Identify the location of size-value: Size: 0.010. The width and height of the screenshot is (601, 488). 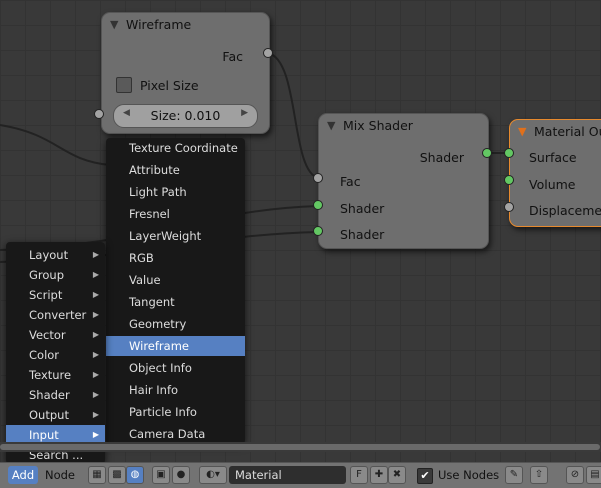
(185, 115).